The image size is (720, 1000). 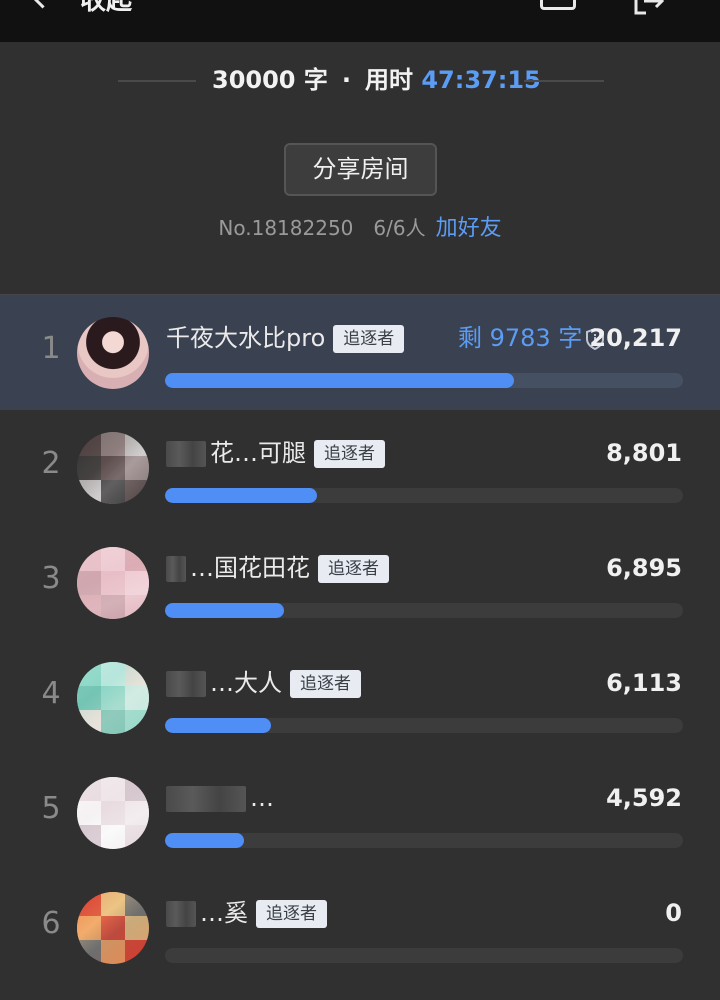 What do you see at coordinates (258, 453) in the screenshot?
I see `player-name-text: 花…可腿` at bounding box center [258, 453].